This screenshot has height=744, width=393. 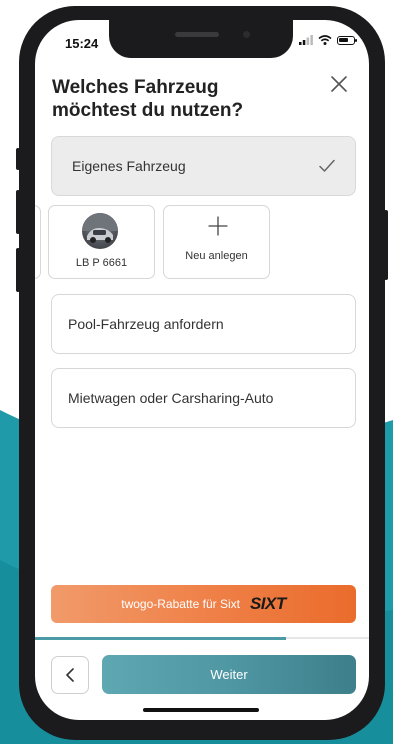 What do you see at coordinates (18, 270) in the screenshot?
I see `phone-volume-down` at bounding box center [18, 270].